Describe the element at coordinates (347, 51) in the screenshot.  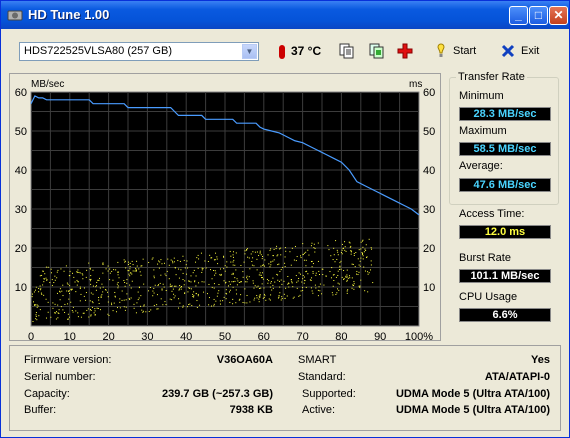
I see `copy-icon` at that location.